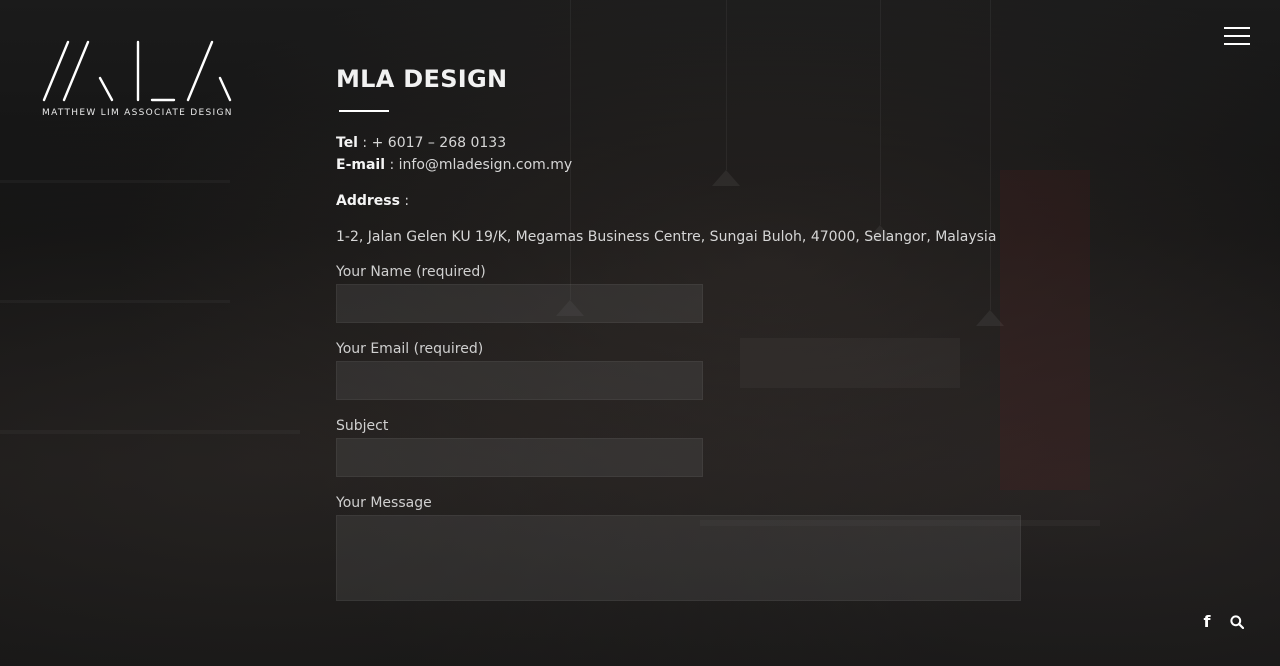 Image resolution: width=1280 pixels, height=666 pixels. I want to click on email-field-label: Your Email (required), so click(410, 349).